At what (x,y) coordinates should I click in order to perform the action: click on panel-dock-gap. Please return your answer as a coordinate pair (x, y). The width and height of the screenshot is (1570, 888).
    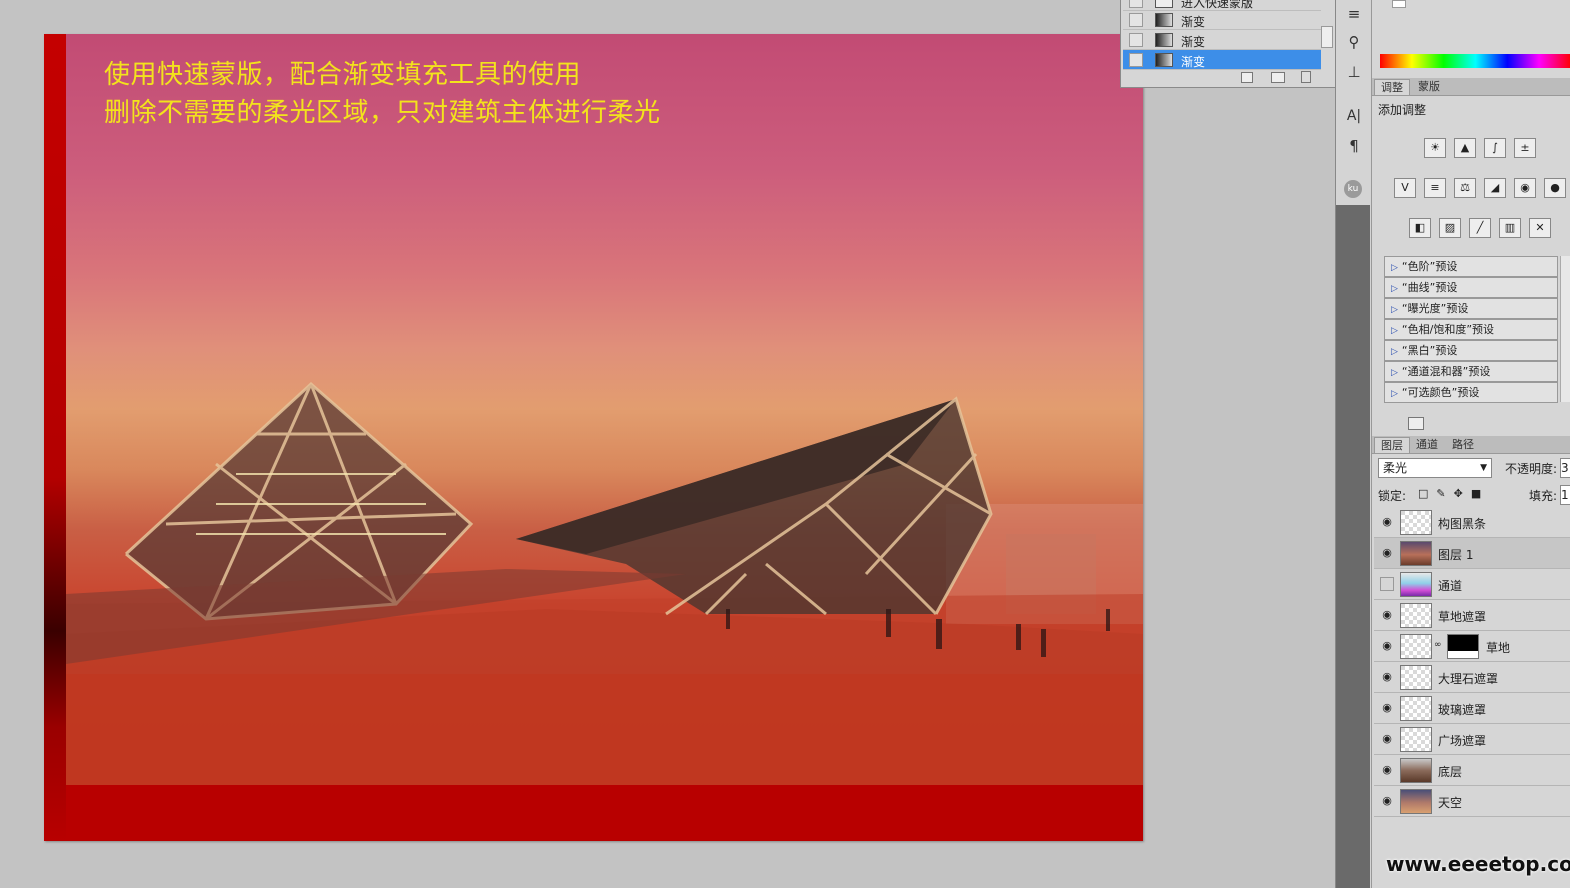
    Looking at the image, I should click on (1353, 546).